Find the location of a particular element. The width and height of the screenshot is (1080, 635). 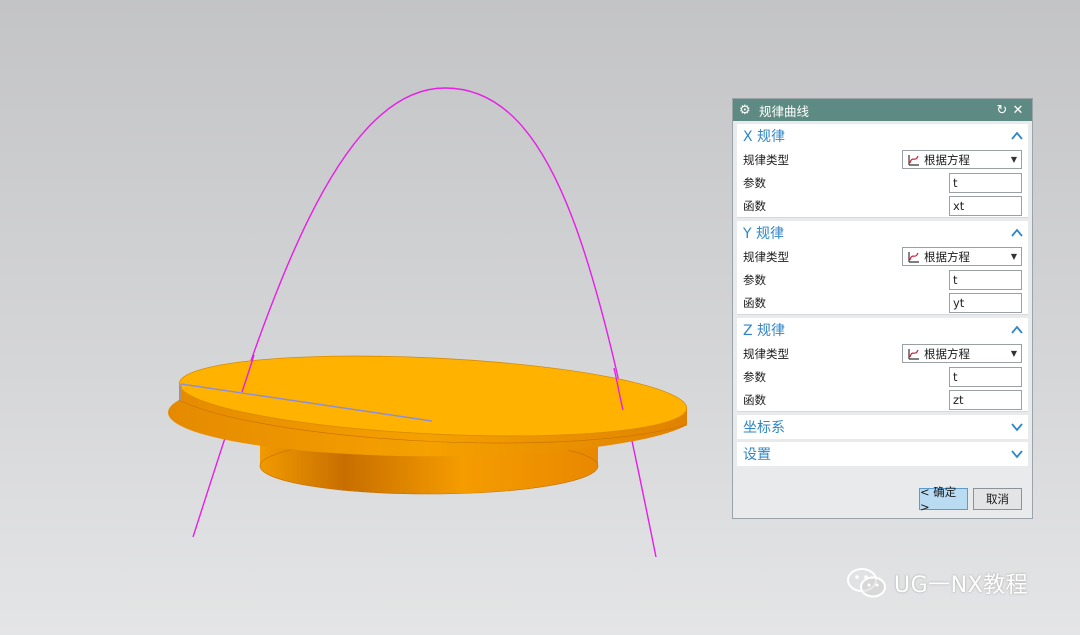

z-law-group: Z 规律 规律类型 根据方程 ▼ 参数 函数 is located at coordinates (882, 365).